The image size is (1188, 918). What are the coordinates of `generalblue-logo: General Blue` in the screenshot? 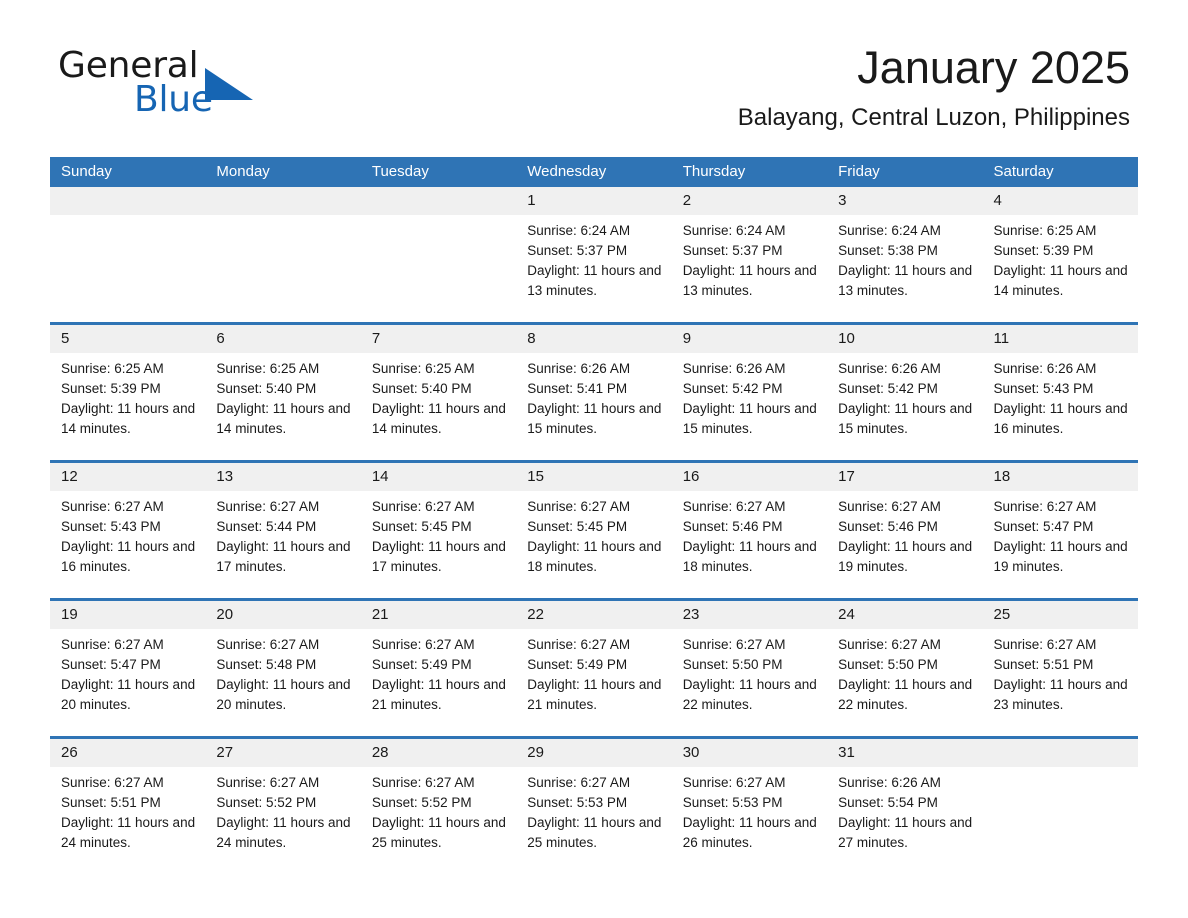 It's located at (218, 83).